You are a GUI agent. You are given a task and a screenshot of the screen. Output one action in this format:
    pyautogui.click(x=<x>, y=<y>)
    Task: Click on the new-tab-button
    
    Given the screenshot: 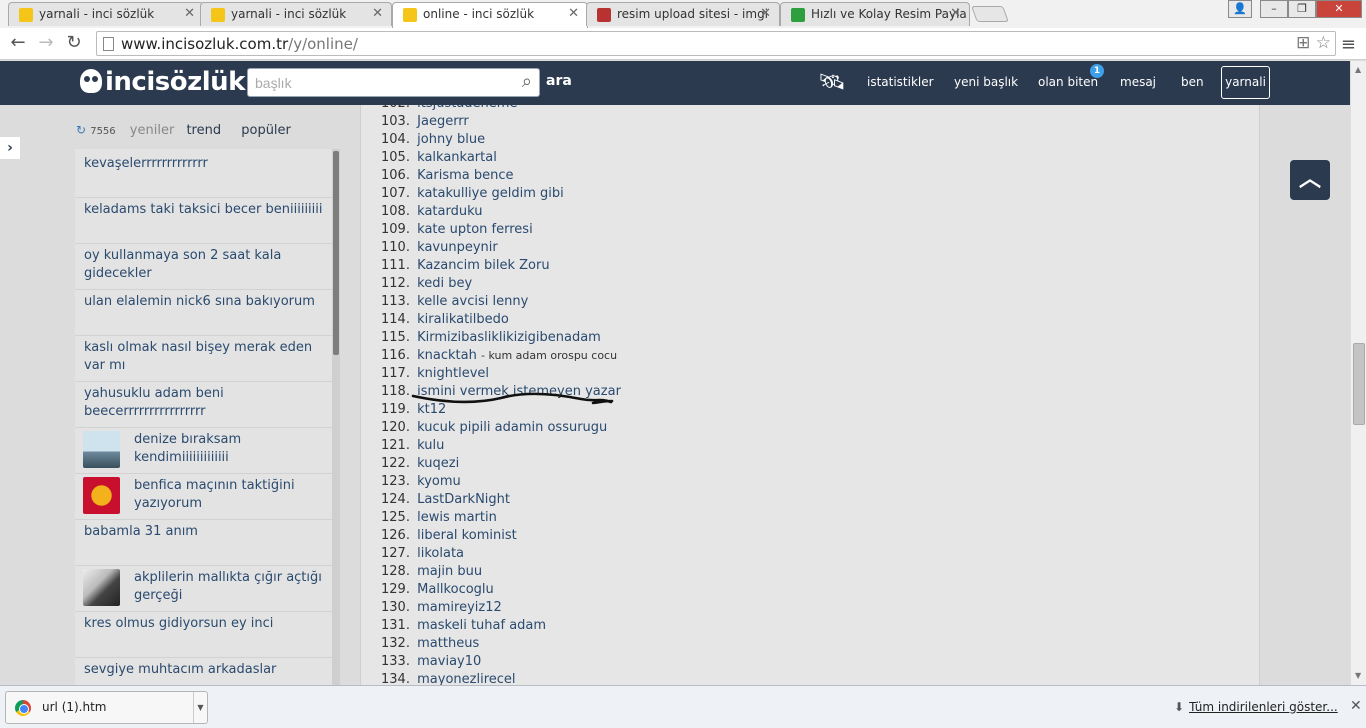 What is the action you would take?
    pyautogui.click(x=990, y=14)
    